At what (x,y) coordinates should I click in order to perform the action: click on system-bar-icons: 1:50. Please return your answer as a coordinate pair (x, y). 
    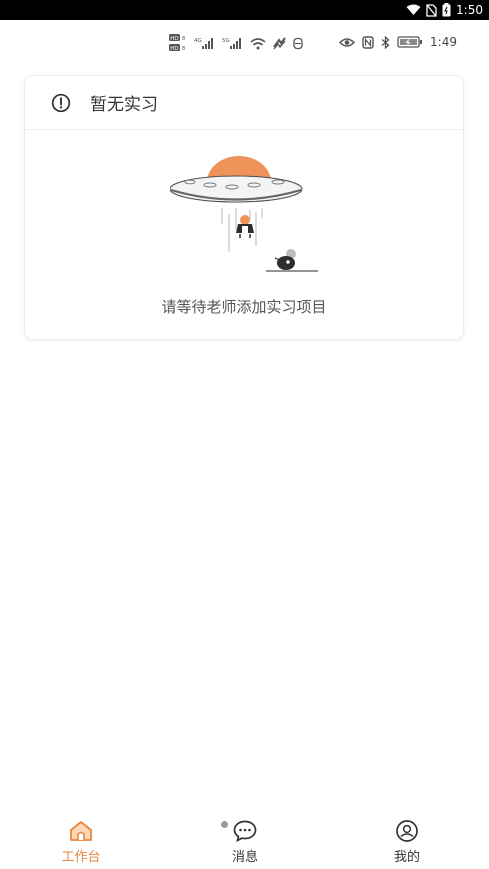
    Looking at the image, I should click on (444, 10).